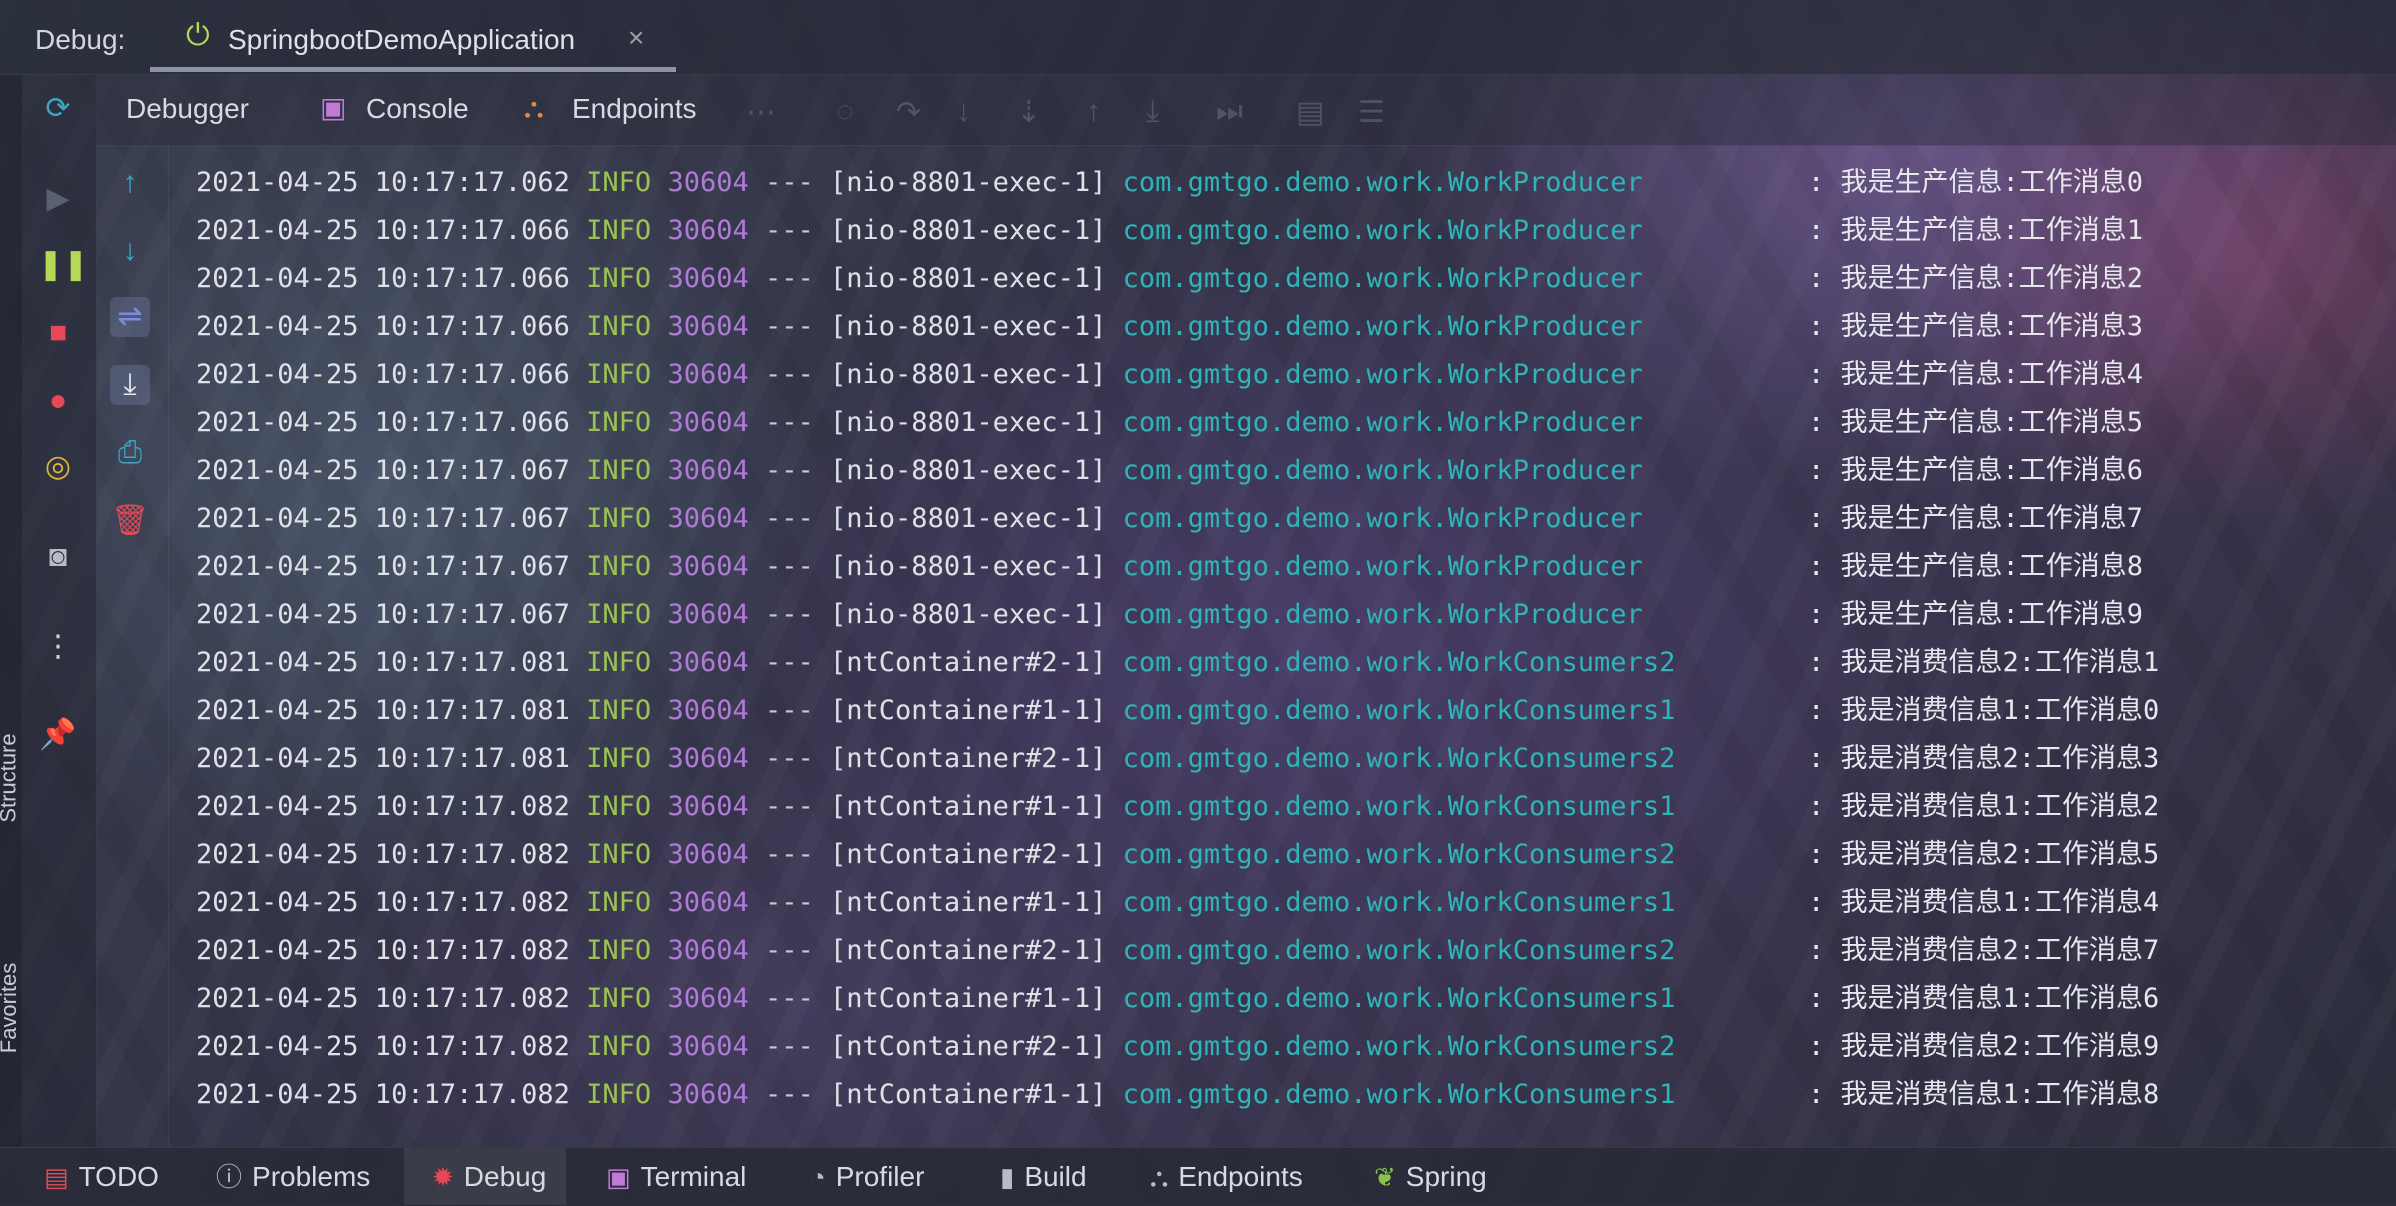 The width and height of the screenshot is (2396, 1206). What do you see at coordinates (1029, 112) in the screenshot?
I see `force-step-into-icon: ⇣` at bounding box center [1029, 112].